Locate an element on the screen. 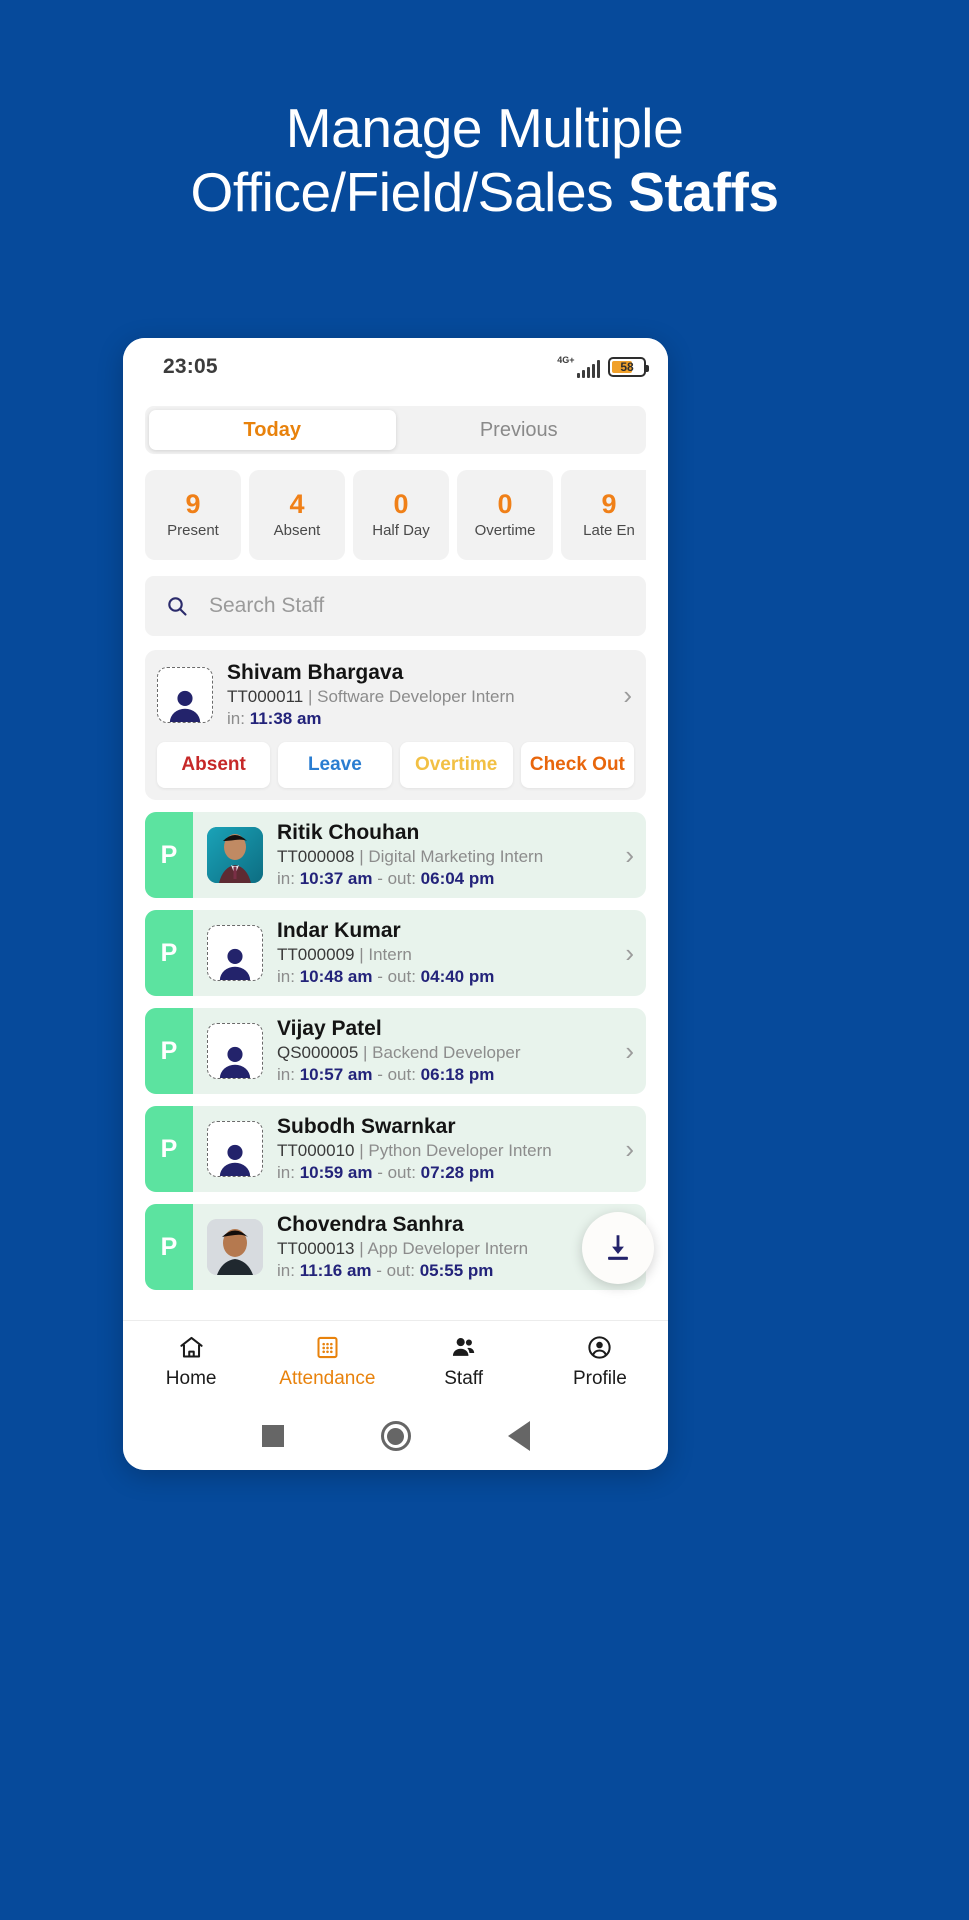 This screenshot has width=969, height=1920. staff-meta: TT000011 | Software Developer Intern is located at coordinates (418, 697).